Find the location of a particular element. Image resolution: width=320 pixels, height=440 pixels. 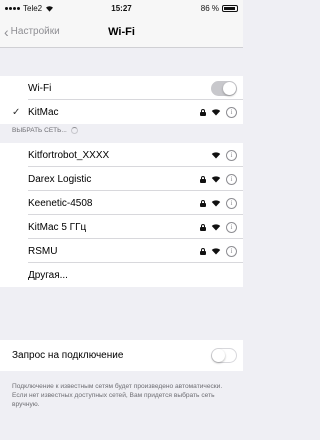

status-right: 86 % is located at coordinates (219, 8).